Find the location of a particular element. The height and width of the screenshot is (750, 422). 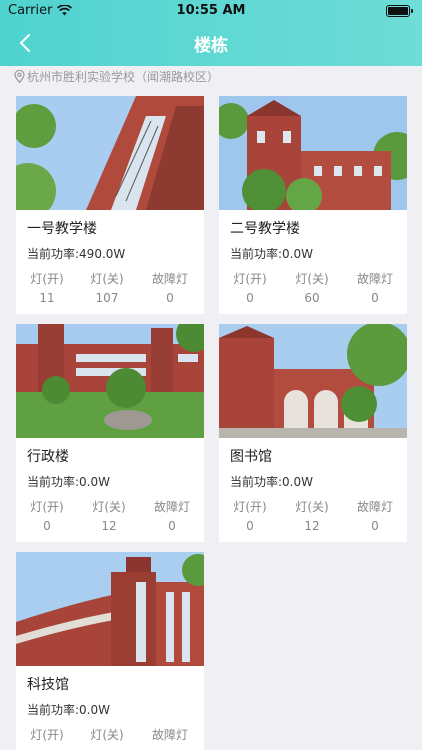

building-card-4: 图书馆 当前功率:0.0W 灯(开) 灯(关) 故障灯 0 12 0 is located at coordinates (313, 433).